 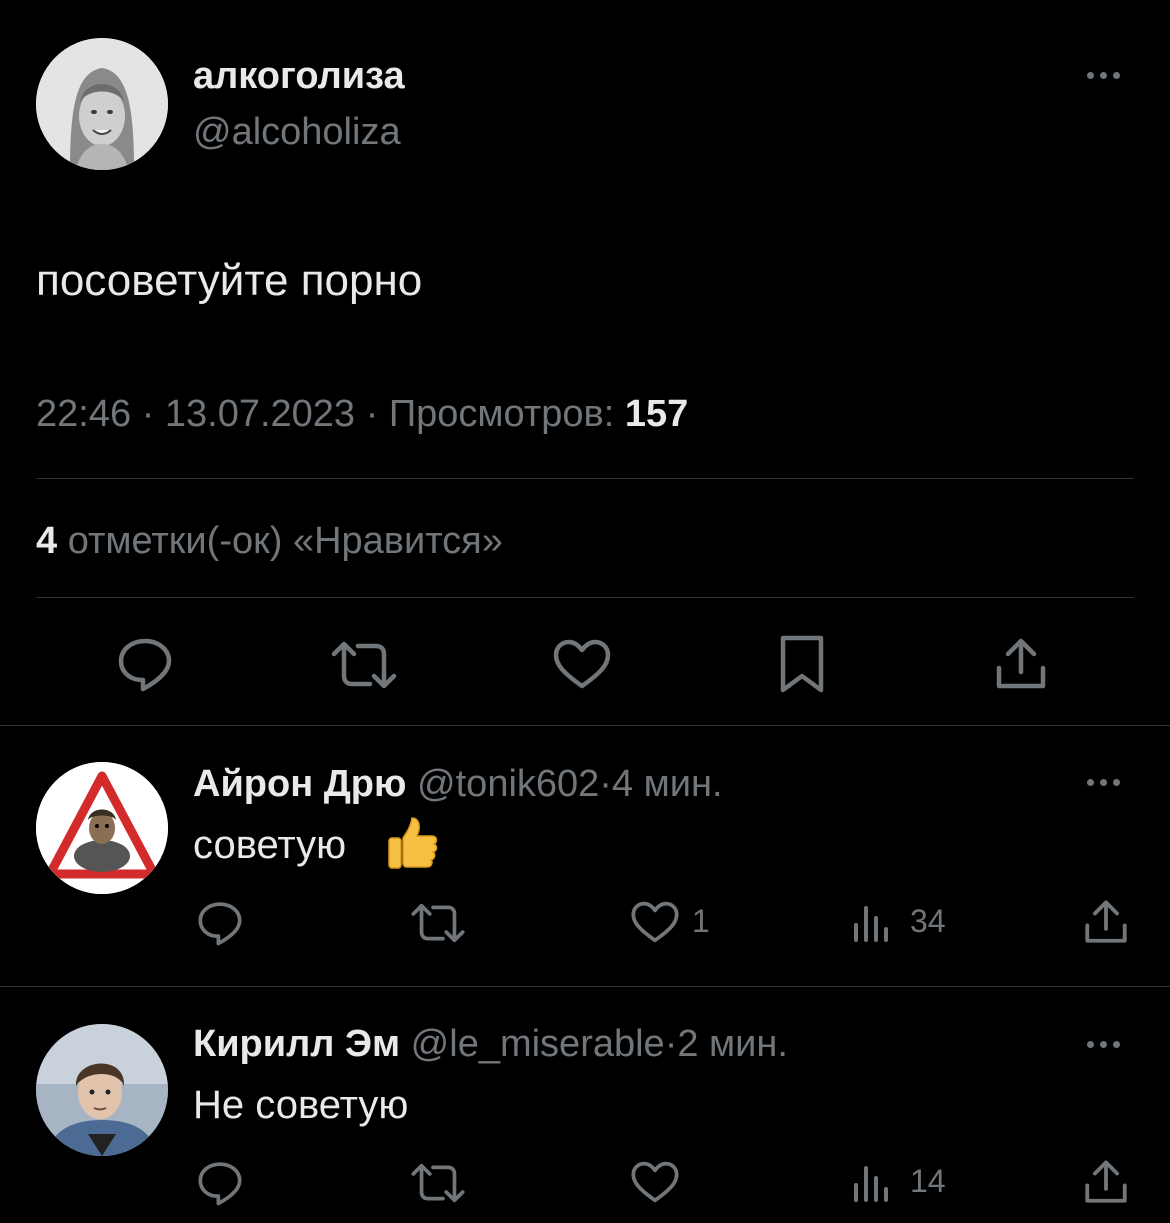 I want to click on reply-text: советую, so click(x=270, y=845).